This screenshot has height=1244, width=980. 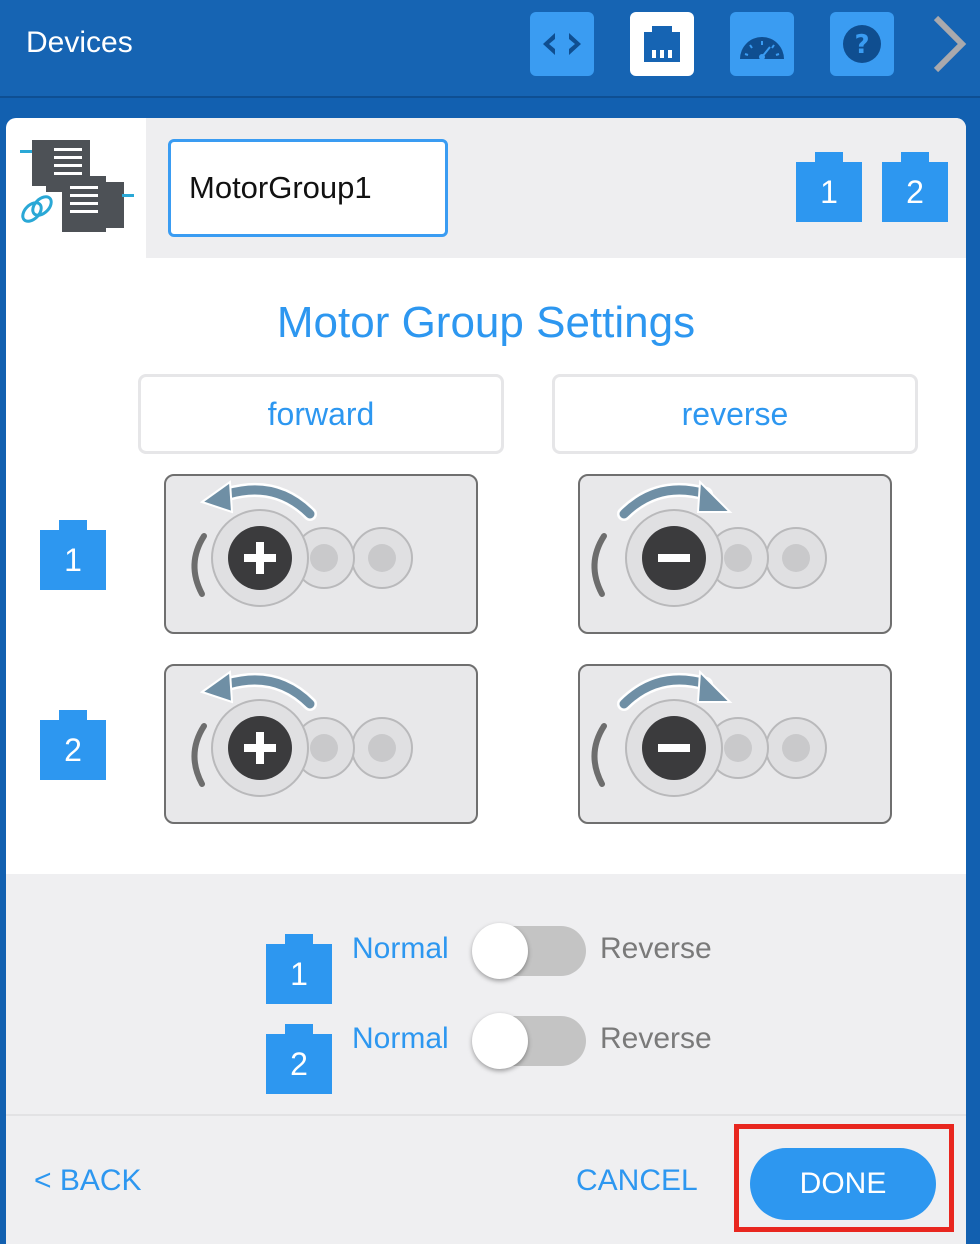 I want to click on header-port-badge-1: 1, so click(x=829, y=192).